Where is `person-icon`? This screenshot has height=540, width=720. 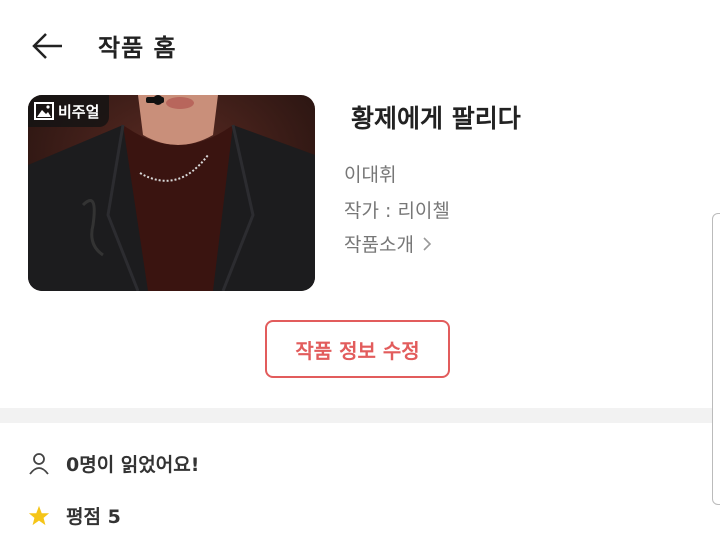 person-icon is located at coordinates (39, 463).